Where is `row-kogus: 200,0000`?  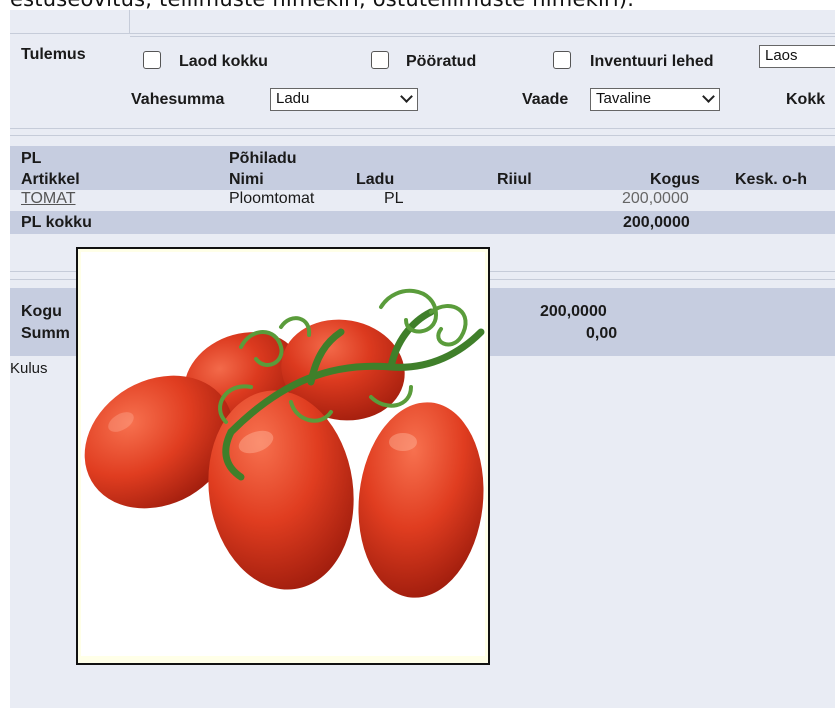 row-kogus: 200,0000 is located at coordinates (655, 198).